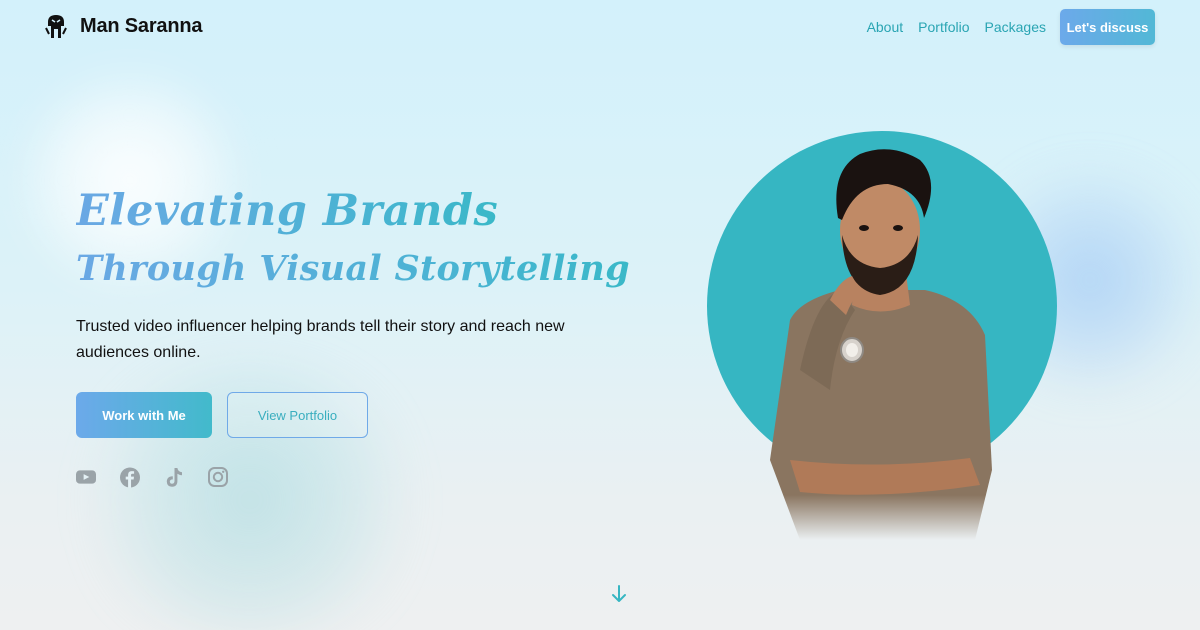 The height and width of the screenshot is (630, 1200). I want to click on scroll-down-arrow-icon, so click(619, 594).